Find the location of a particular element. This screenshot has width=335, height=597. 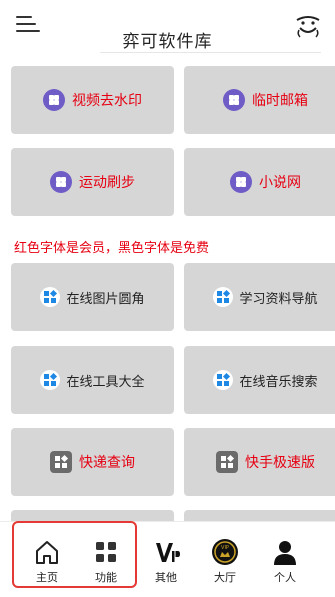

tab-home: 主页 is located at coordinates (47, 555).